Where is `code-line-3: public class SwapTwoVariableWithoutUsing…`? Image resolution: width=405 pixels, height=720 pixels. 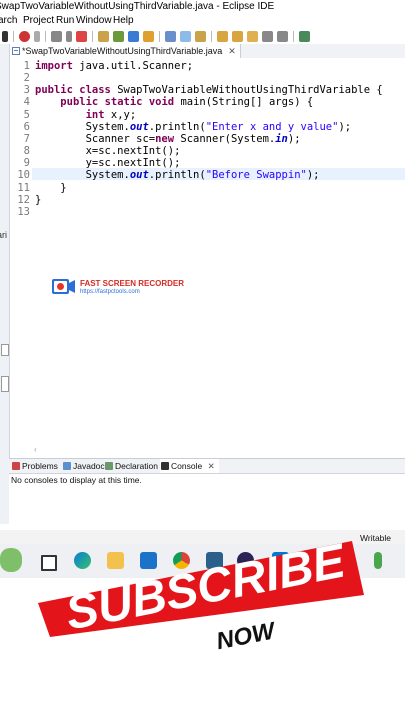
code-line-3: public class SwapTwoVariableWithoutUsing… is located at coordinates (209, 90).